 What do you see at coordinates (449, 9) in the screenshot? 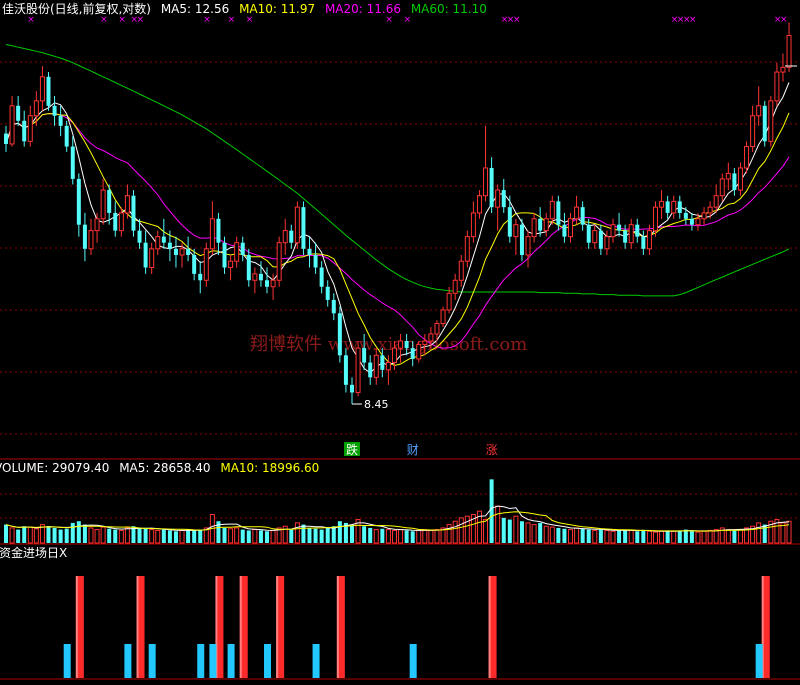
I see `ma60-label: MA60: 11.10` at bounding box center [449, 9].